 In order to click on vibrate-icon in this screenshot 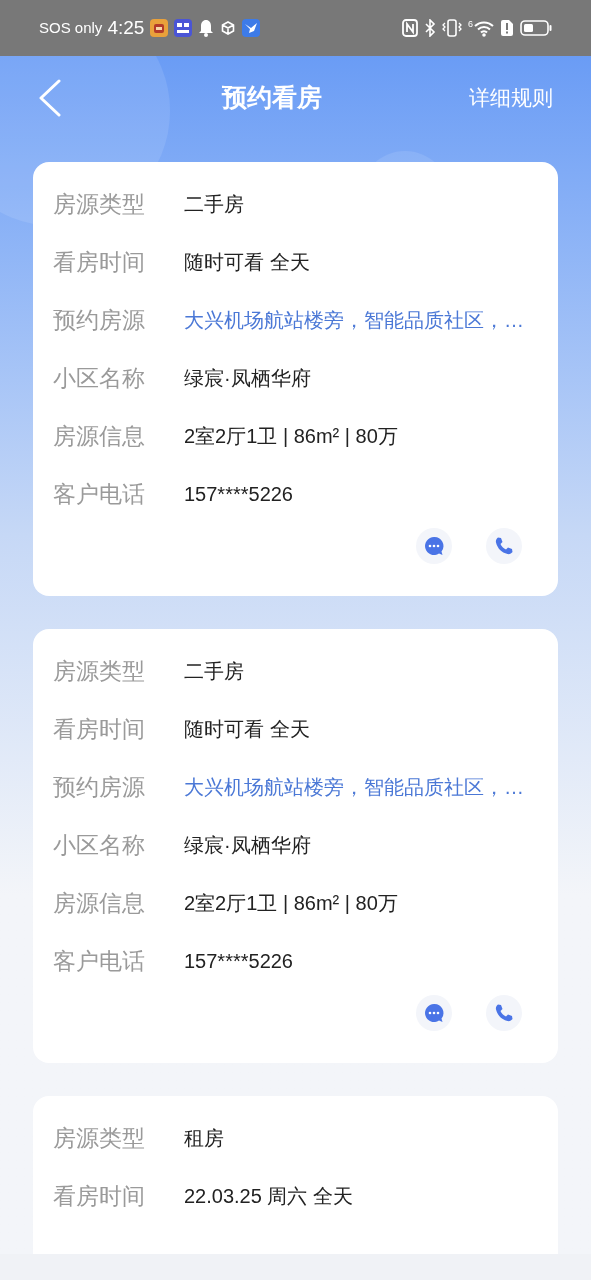, I will do `click(452, 28)`.